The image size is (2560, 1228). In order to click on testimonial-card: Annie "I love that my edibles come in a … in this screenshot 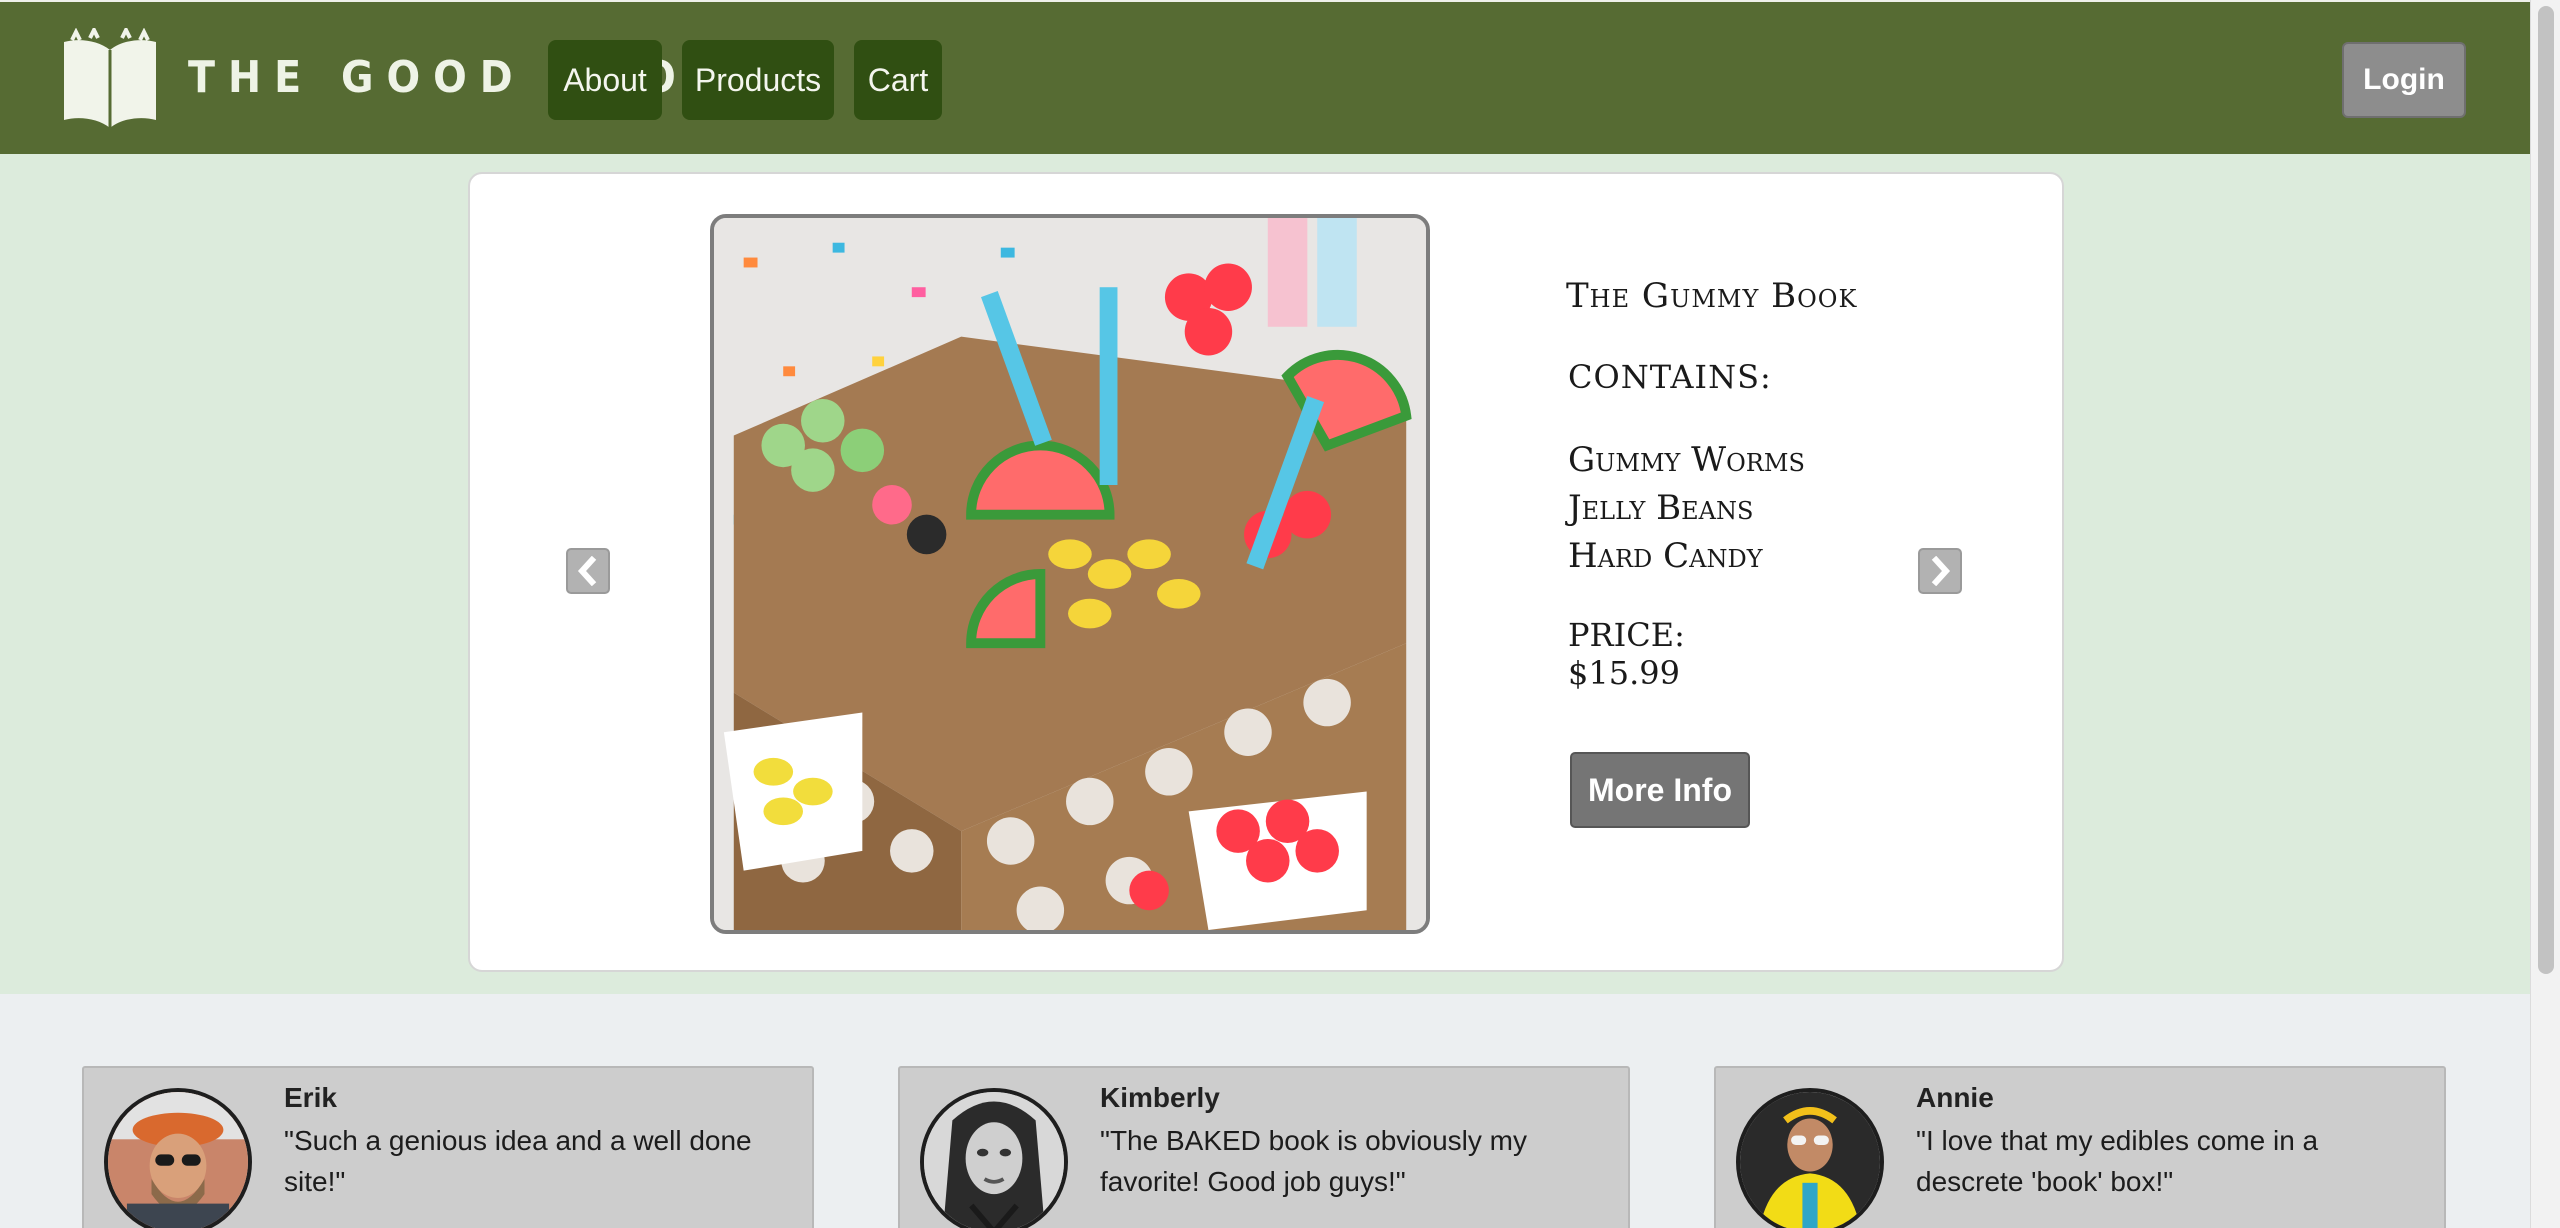, I will do `click(2080, 1147)`.